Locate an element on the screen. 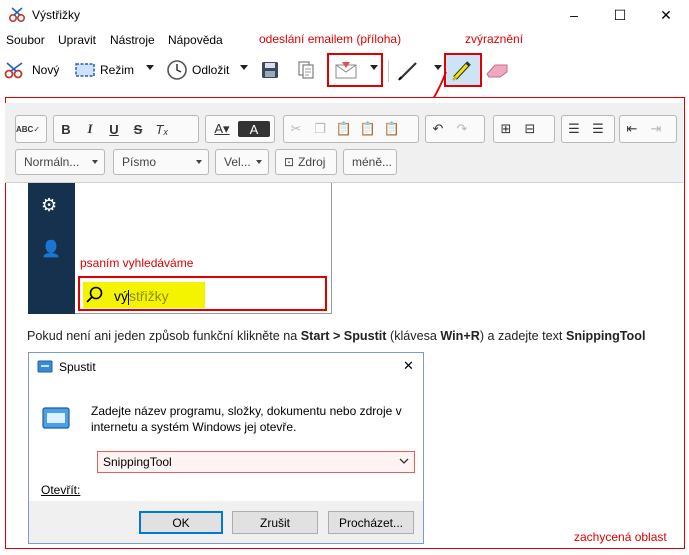 This screenshot has width=689, height=555. search-typed-text: vý is located at coordinates (121, 296).